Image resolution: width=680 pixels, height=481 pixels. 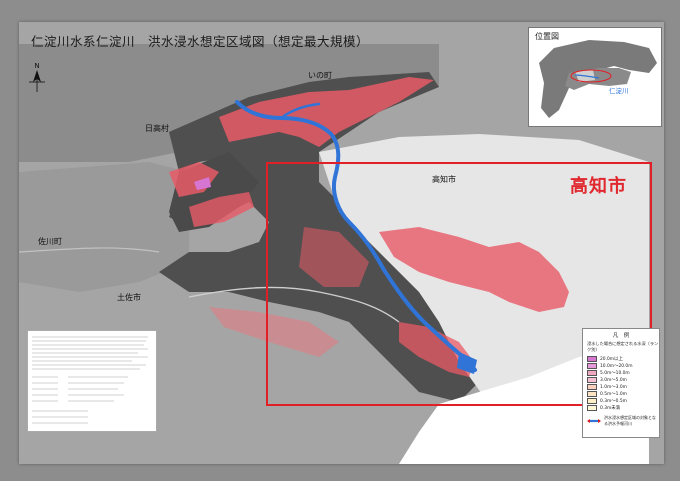 I want to click on place-label-hidaka: 日高村, so click(x=157, y=128).